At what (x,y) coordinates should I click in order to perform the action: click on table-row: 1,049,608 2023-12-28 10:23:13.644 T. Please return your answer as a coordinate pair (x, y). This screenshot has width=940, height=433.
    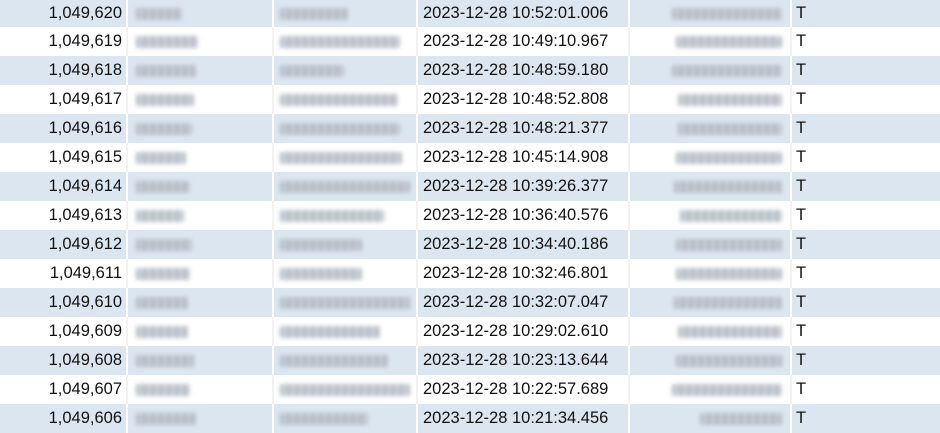
    Looking at the image, I should click on (470, 360).